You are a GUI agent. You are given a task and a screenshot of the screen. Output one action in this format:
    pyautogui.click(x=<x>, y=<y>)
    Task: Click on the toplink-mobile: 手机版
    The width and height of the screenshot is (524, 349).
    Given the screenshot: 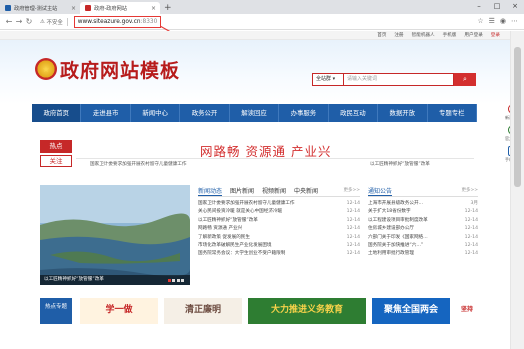 What is the action you would take?
    pyautogui.click(x=450, y=35)
    